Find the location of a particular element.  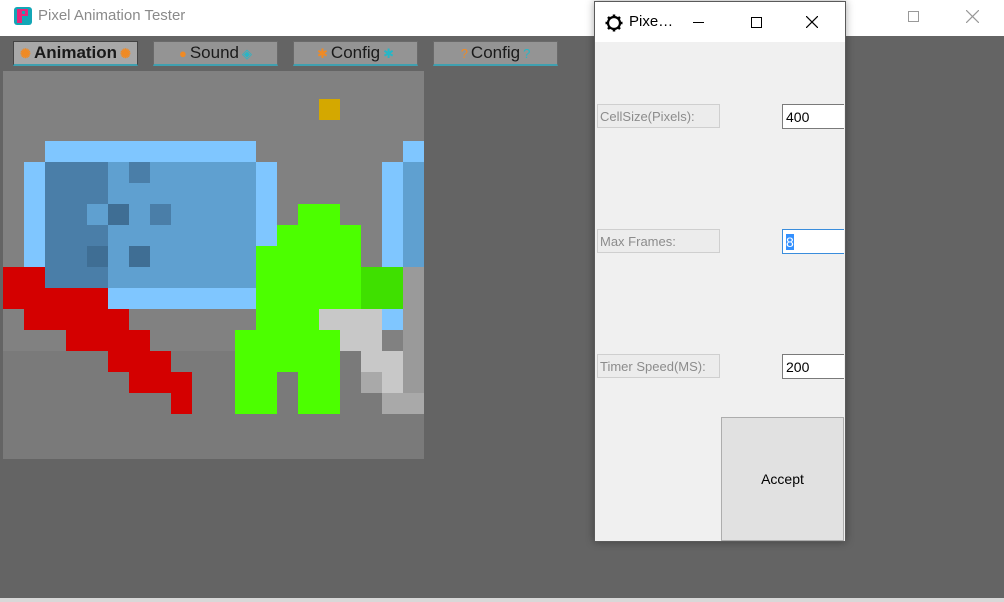

minimize-icon is located at coordinates (698, 22).